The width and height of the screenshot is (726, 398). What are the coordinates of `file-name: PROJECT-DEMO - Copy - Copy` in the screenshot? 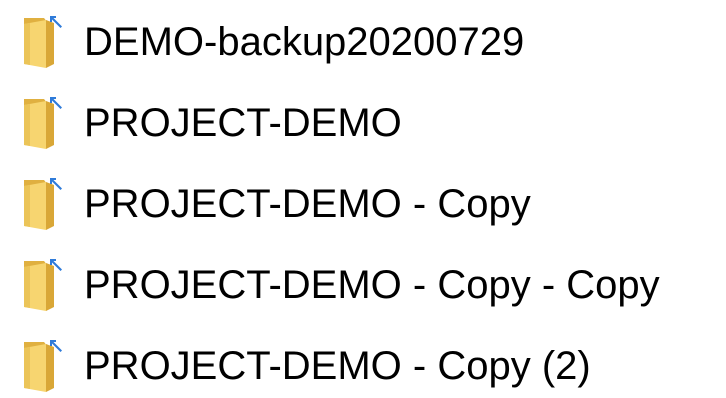 It's located at (372, 285).